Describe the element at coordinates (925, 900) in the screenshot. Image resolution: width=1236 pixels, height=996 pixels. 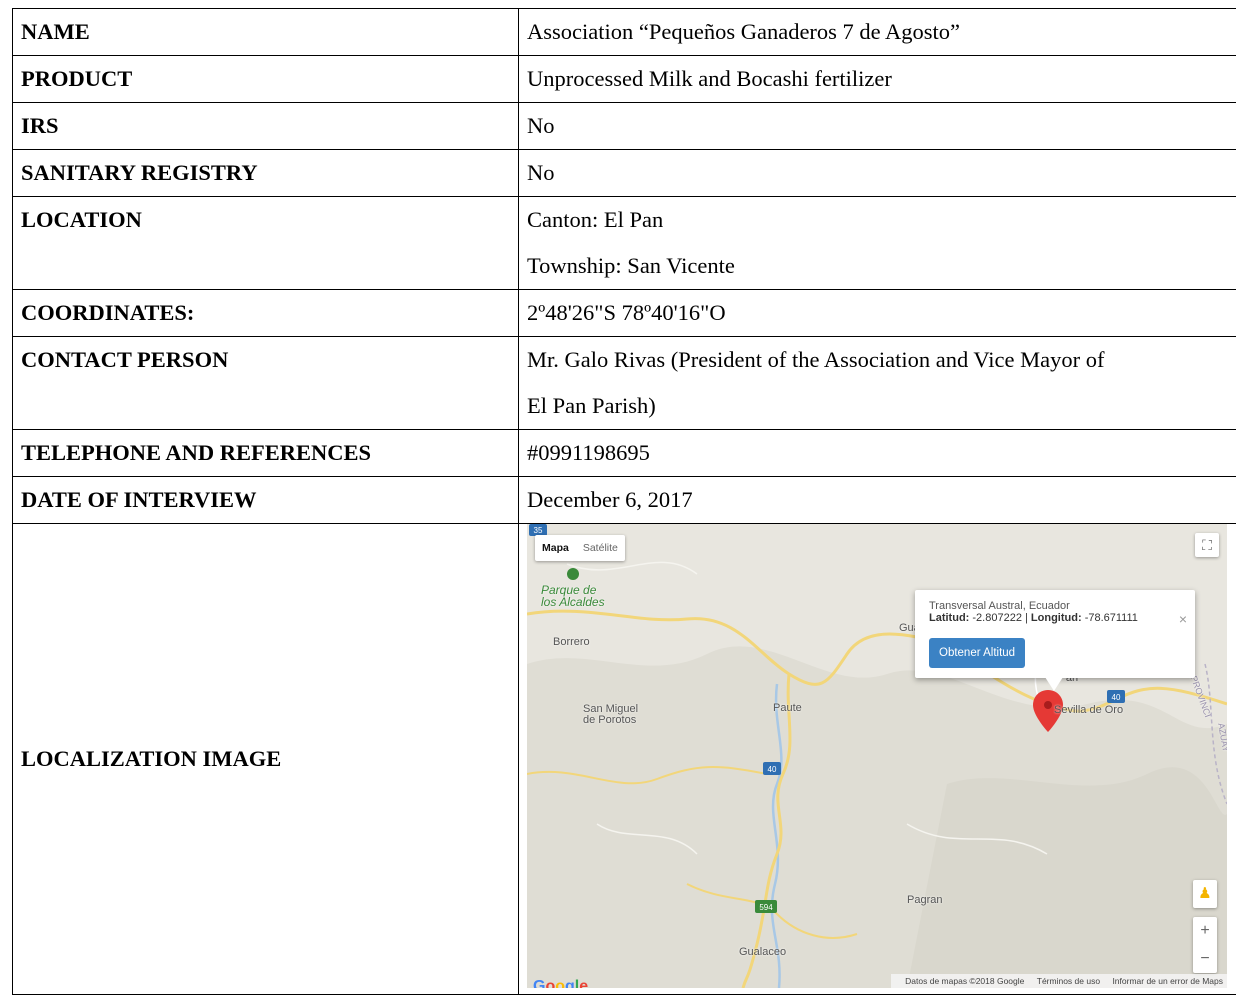
I see `place-label-pagran: Pagran` at that location.